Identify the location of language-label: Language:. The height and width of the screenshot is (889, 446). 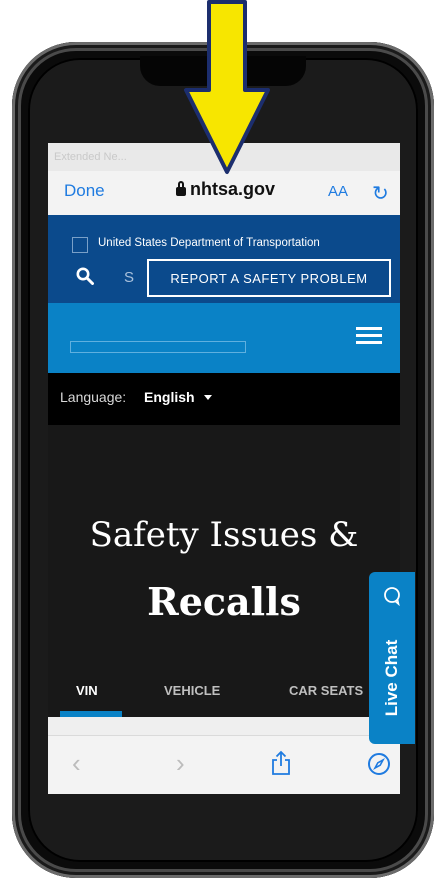
(93, 397).